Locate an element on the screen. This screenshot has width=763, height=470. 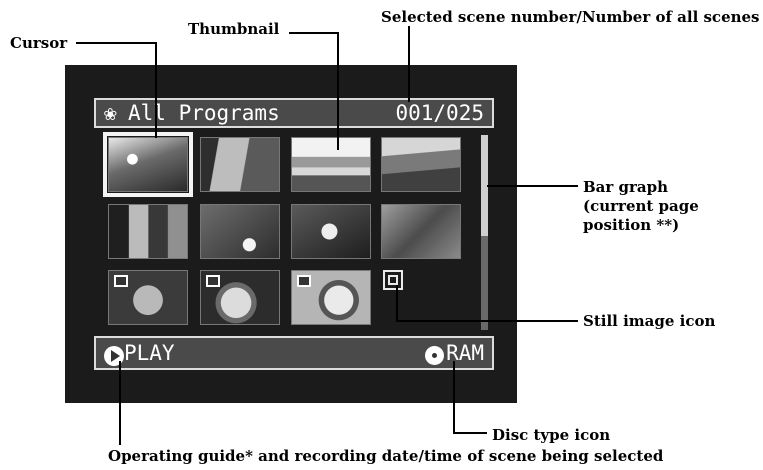
label-bar-graph: Bar graph is located at coordinates (626, 187).